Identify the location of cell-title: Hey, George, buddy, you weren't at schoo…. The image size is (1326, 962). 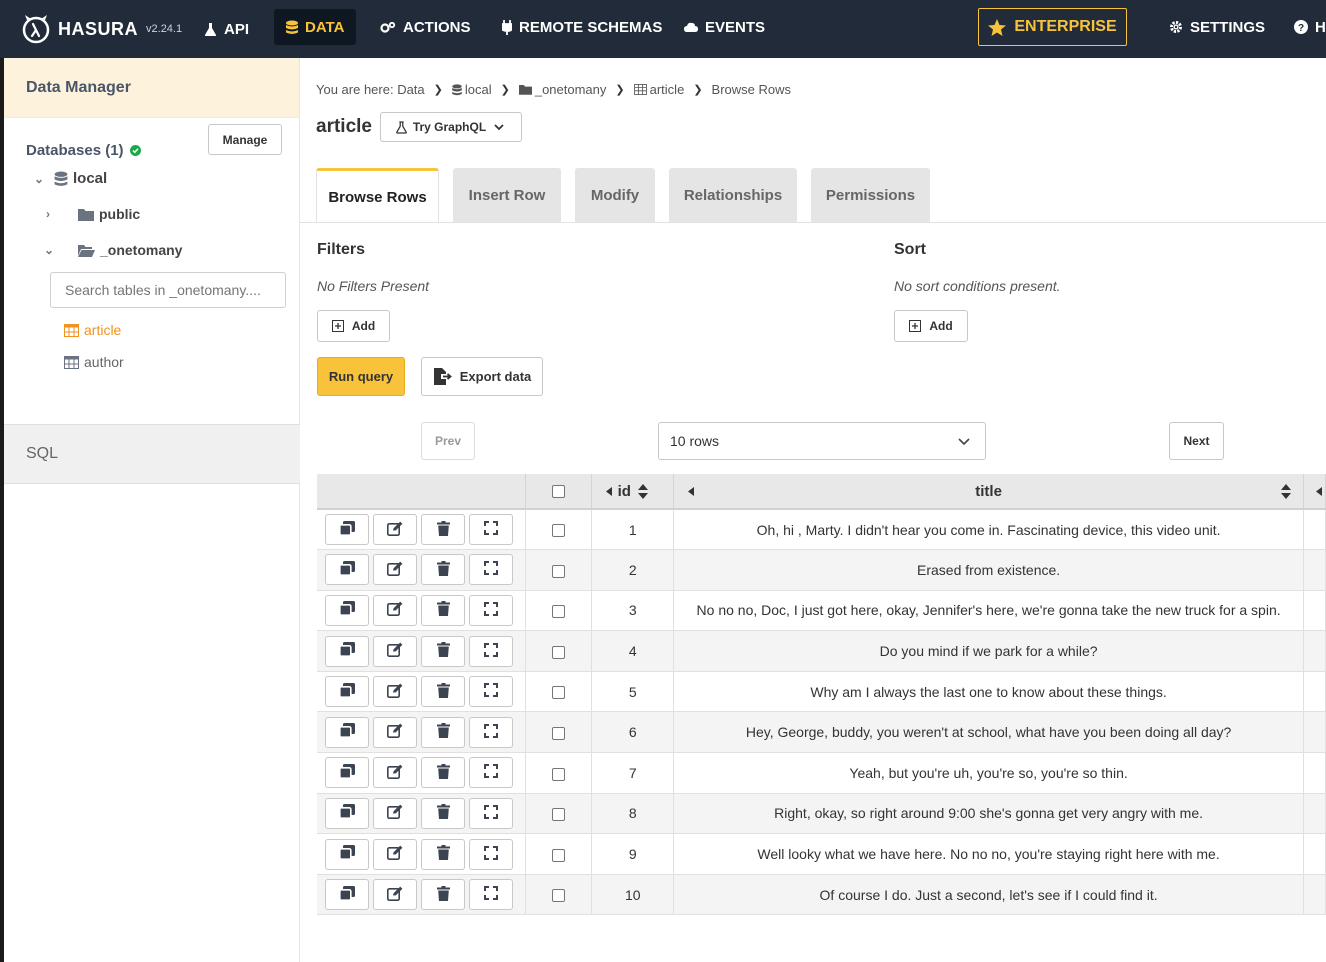
(989, 732).